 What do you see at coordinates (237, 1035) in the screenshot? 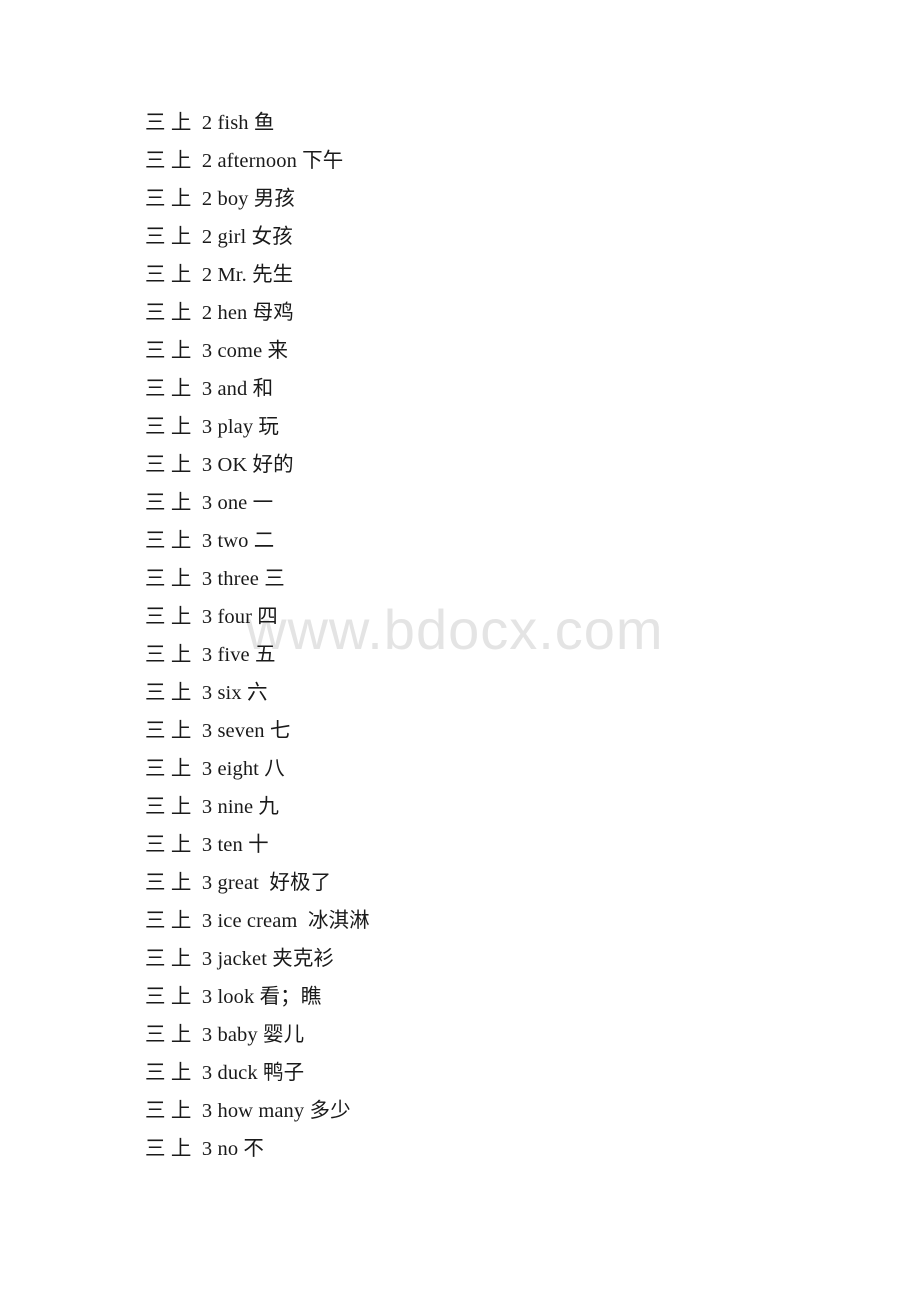
I see `english-word: baby` at bounding box center [237, 1035].